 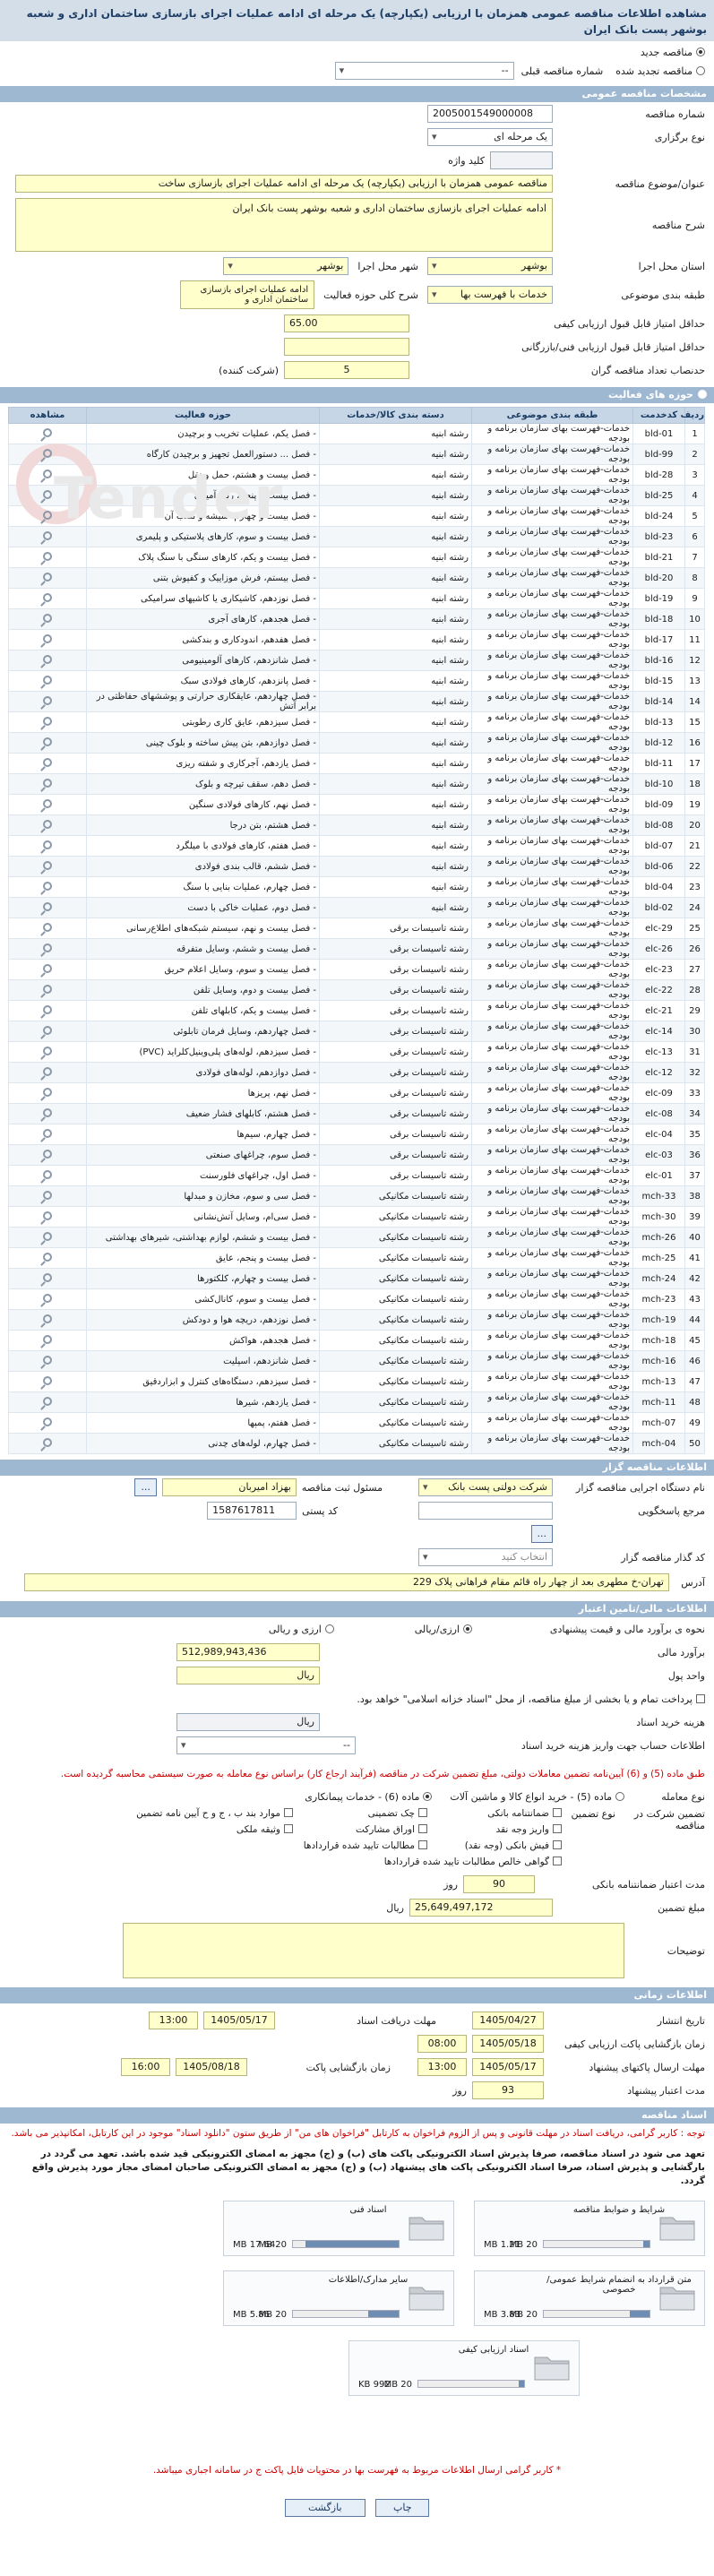 I want to click on doc-deadline-time: 13:00, so click(x=173, y=2021).